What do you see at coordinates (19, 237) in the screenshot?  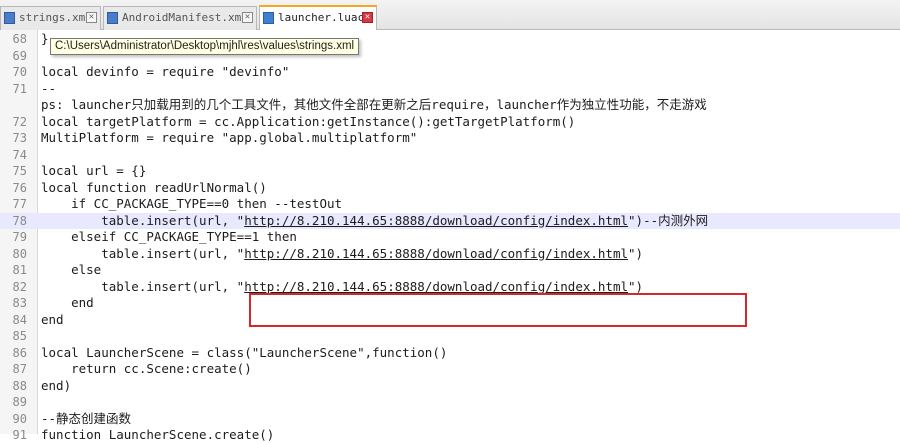 I see `line-number: 79` at bounding box center [19, 237].